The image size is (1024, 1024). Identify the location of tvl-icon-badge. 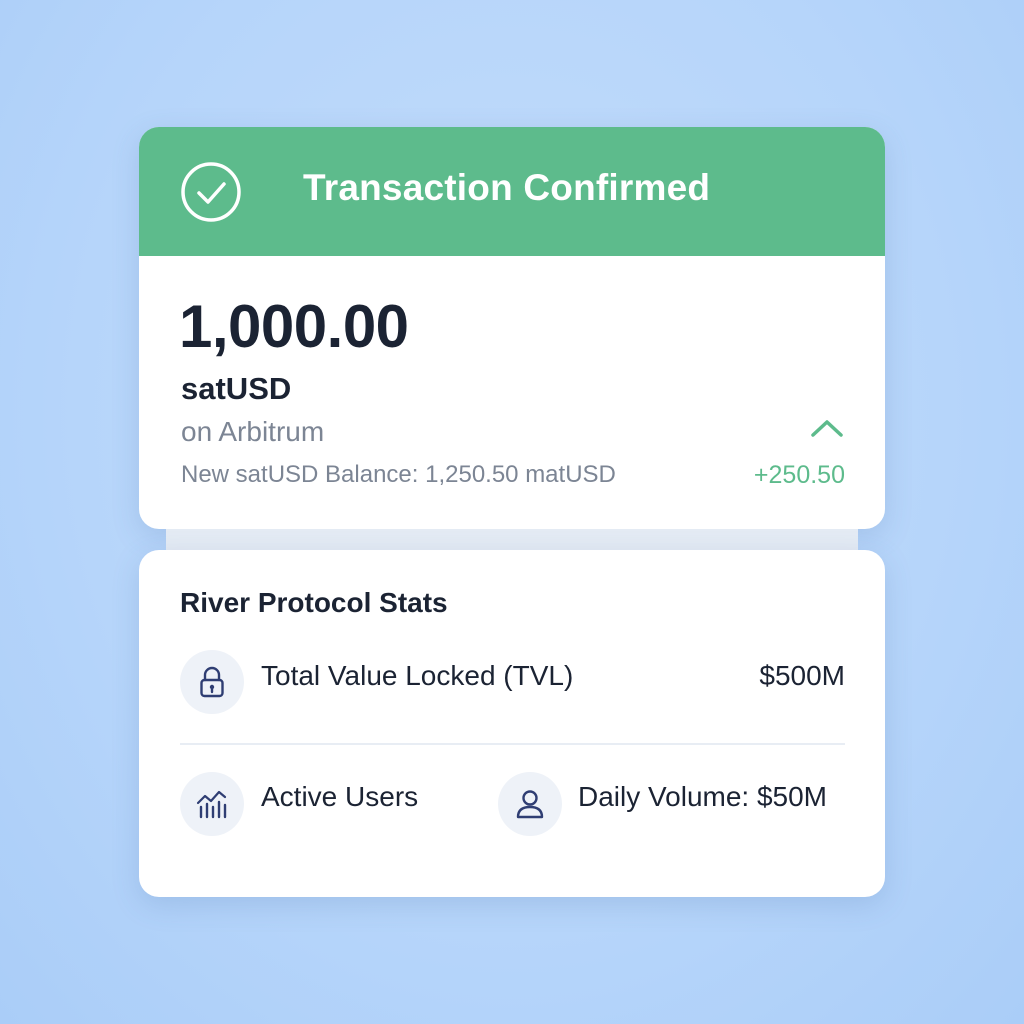
(212, 682).